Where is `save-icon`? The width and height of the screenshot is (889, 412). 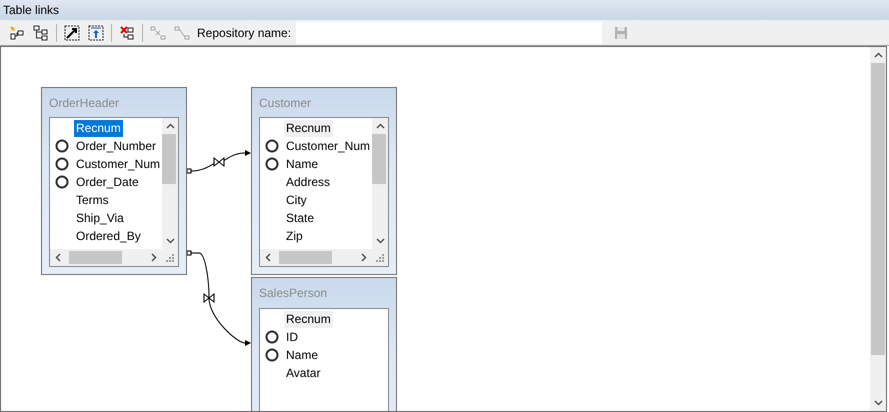 save-icon is located at coordinates (621, 33).